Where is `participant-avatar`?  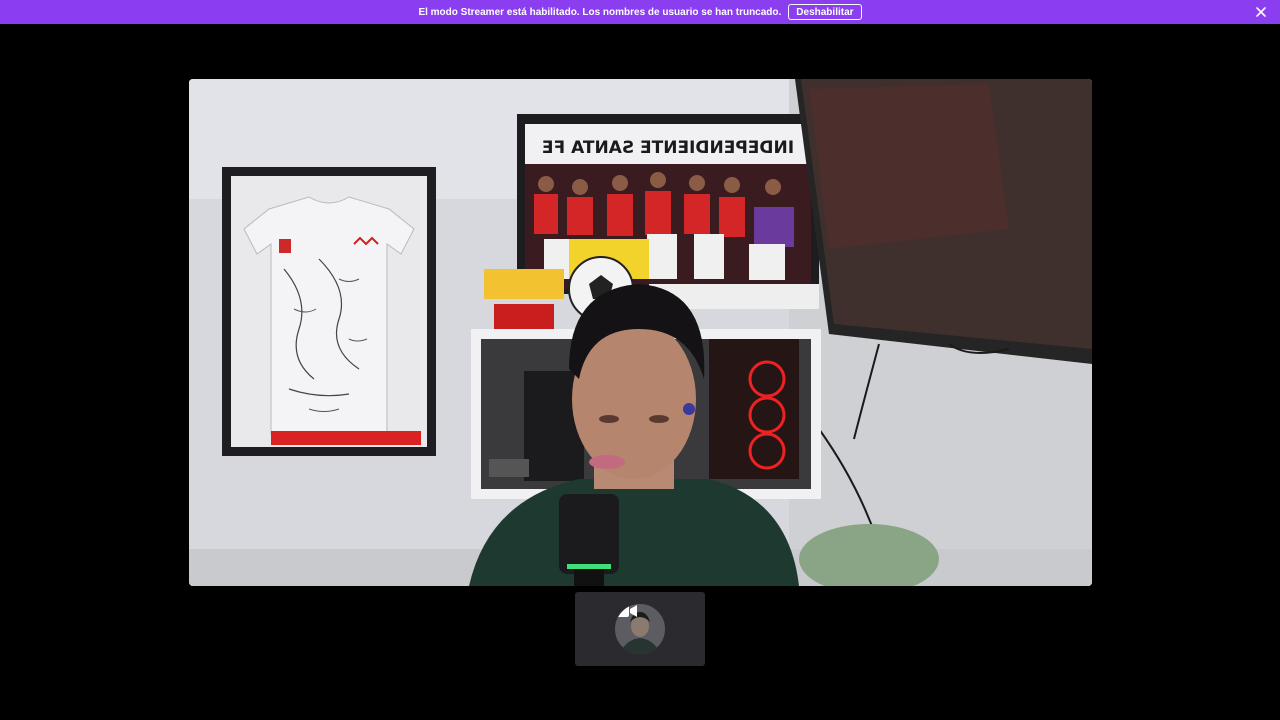
participant-avatar is located at coordinates (640, 629).